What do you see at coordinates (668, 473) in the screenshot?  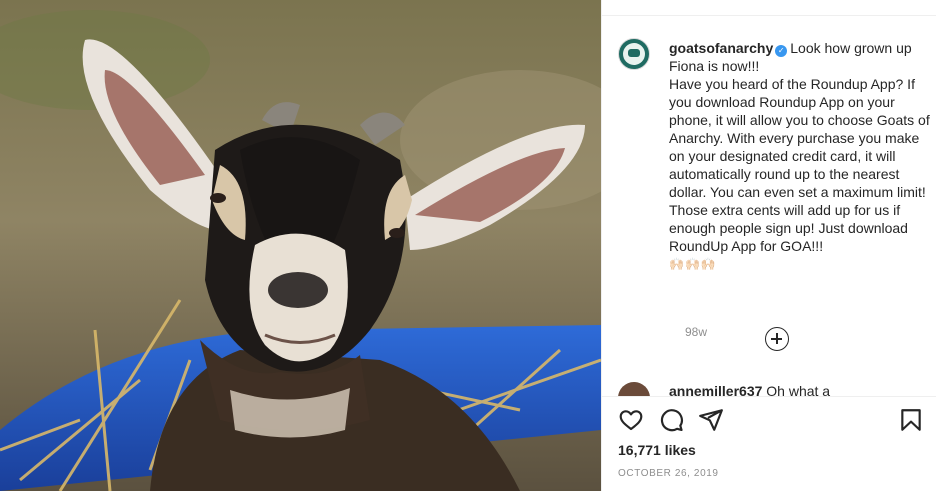 I see `post-date: OCTOBER 26, 2019` at bounding box center [668, 473].